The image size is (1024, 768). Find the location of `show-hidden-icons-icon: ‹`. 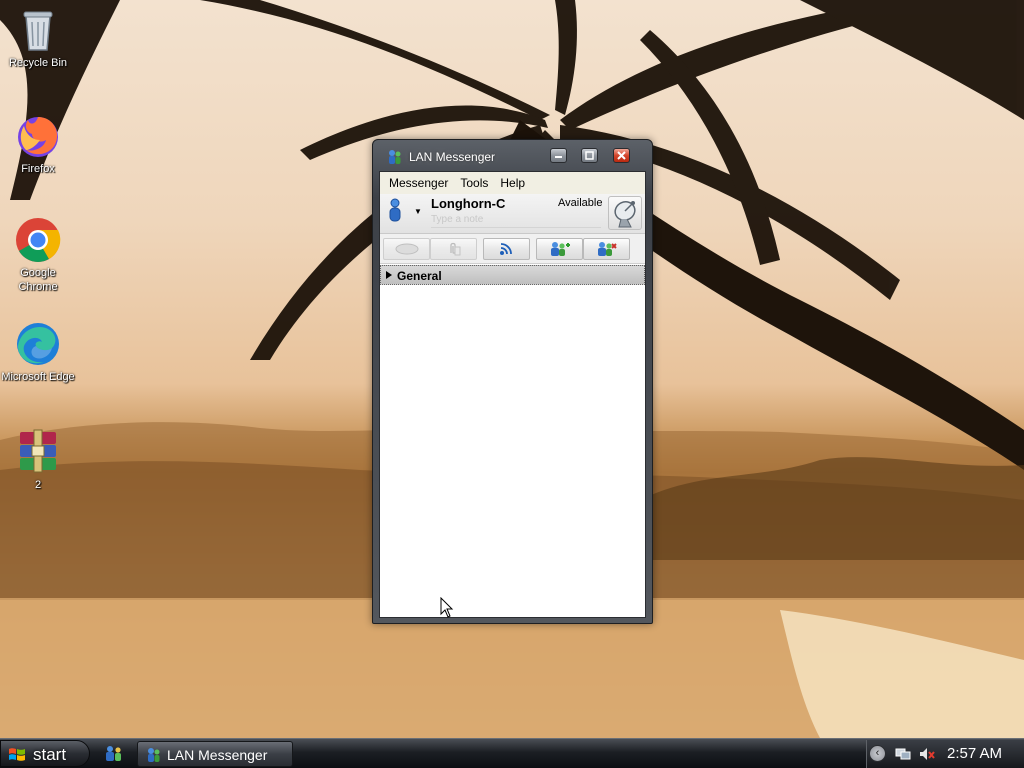

show-hidden-icons-icon: ‹ is located at coordinates (877, 753).